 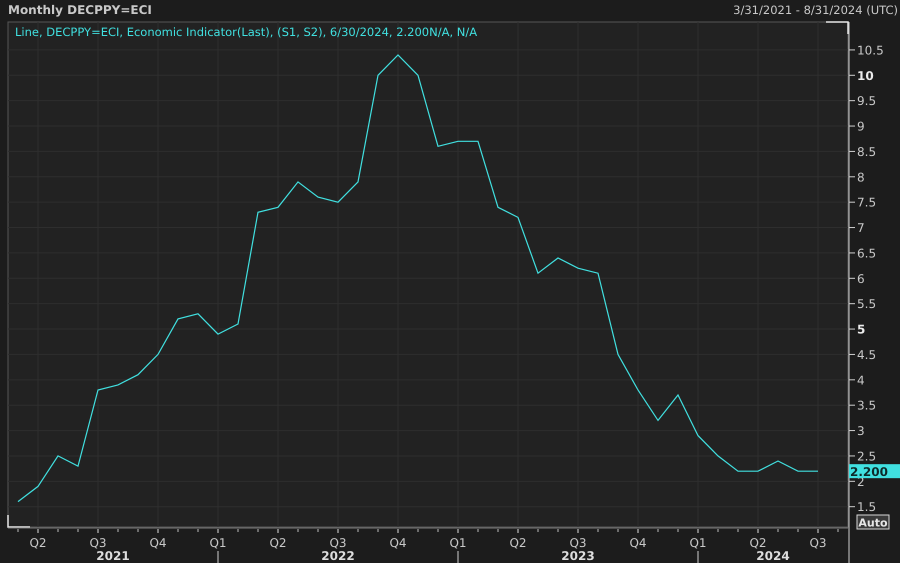 What do you see at coordinates (870, 50) in the screenshot?
I see `y-tick-label: 10.5` at bounding box center [870, 50].